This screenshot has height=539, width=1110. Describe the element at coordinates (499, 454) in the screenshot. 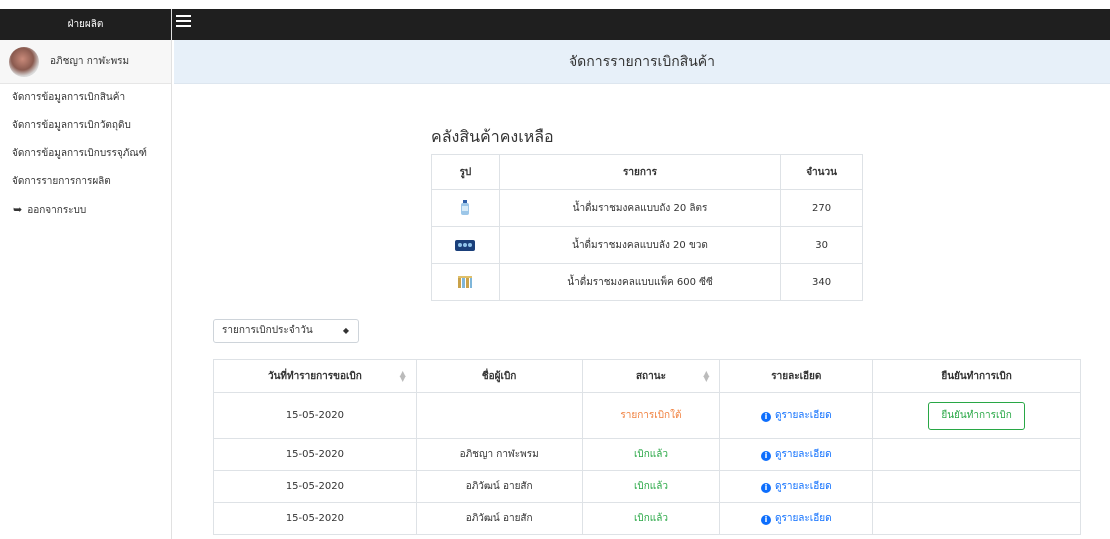

I see `name-cell: อภิชญา กาฬะพรม` at that location.